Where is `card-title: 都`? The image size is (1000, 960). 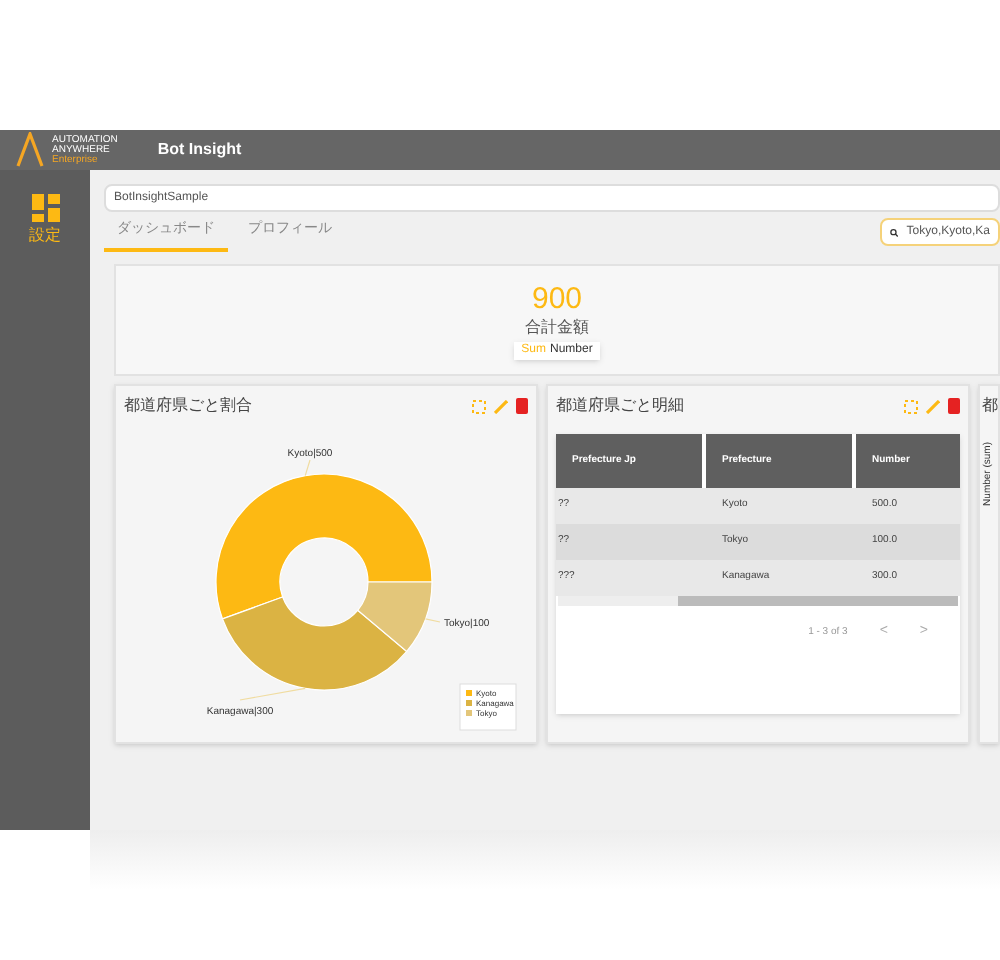
card-title: 都 is located at coordinates (990, 406).